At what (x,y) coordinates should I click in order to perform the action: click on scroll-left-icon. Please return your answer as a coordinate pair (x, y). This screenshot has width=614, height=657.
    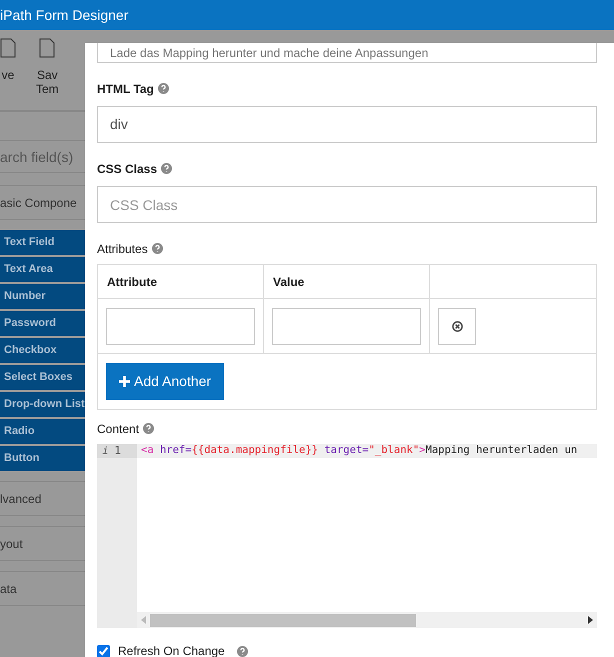
    Looking at the image, I should click on (143, 620).